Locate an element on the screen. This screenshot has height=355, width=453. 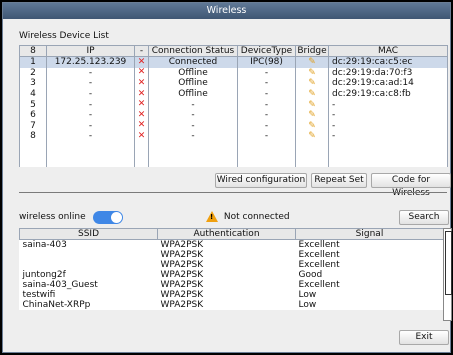
device-row: 2- ✕ Offline - ✎ dc:29:19:da:70:f3 is located at coordinates (233, 73).